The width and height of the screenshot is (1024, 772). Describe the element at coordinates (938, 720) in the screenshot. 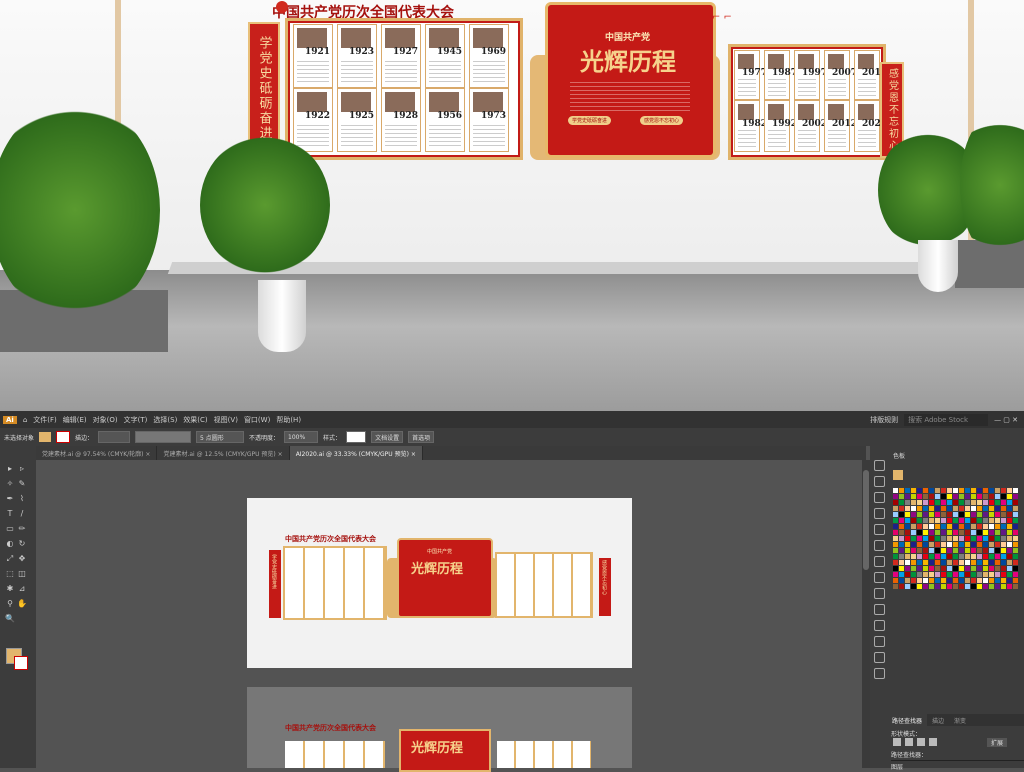

I see `panel-tab: 描边` at that location.